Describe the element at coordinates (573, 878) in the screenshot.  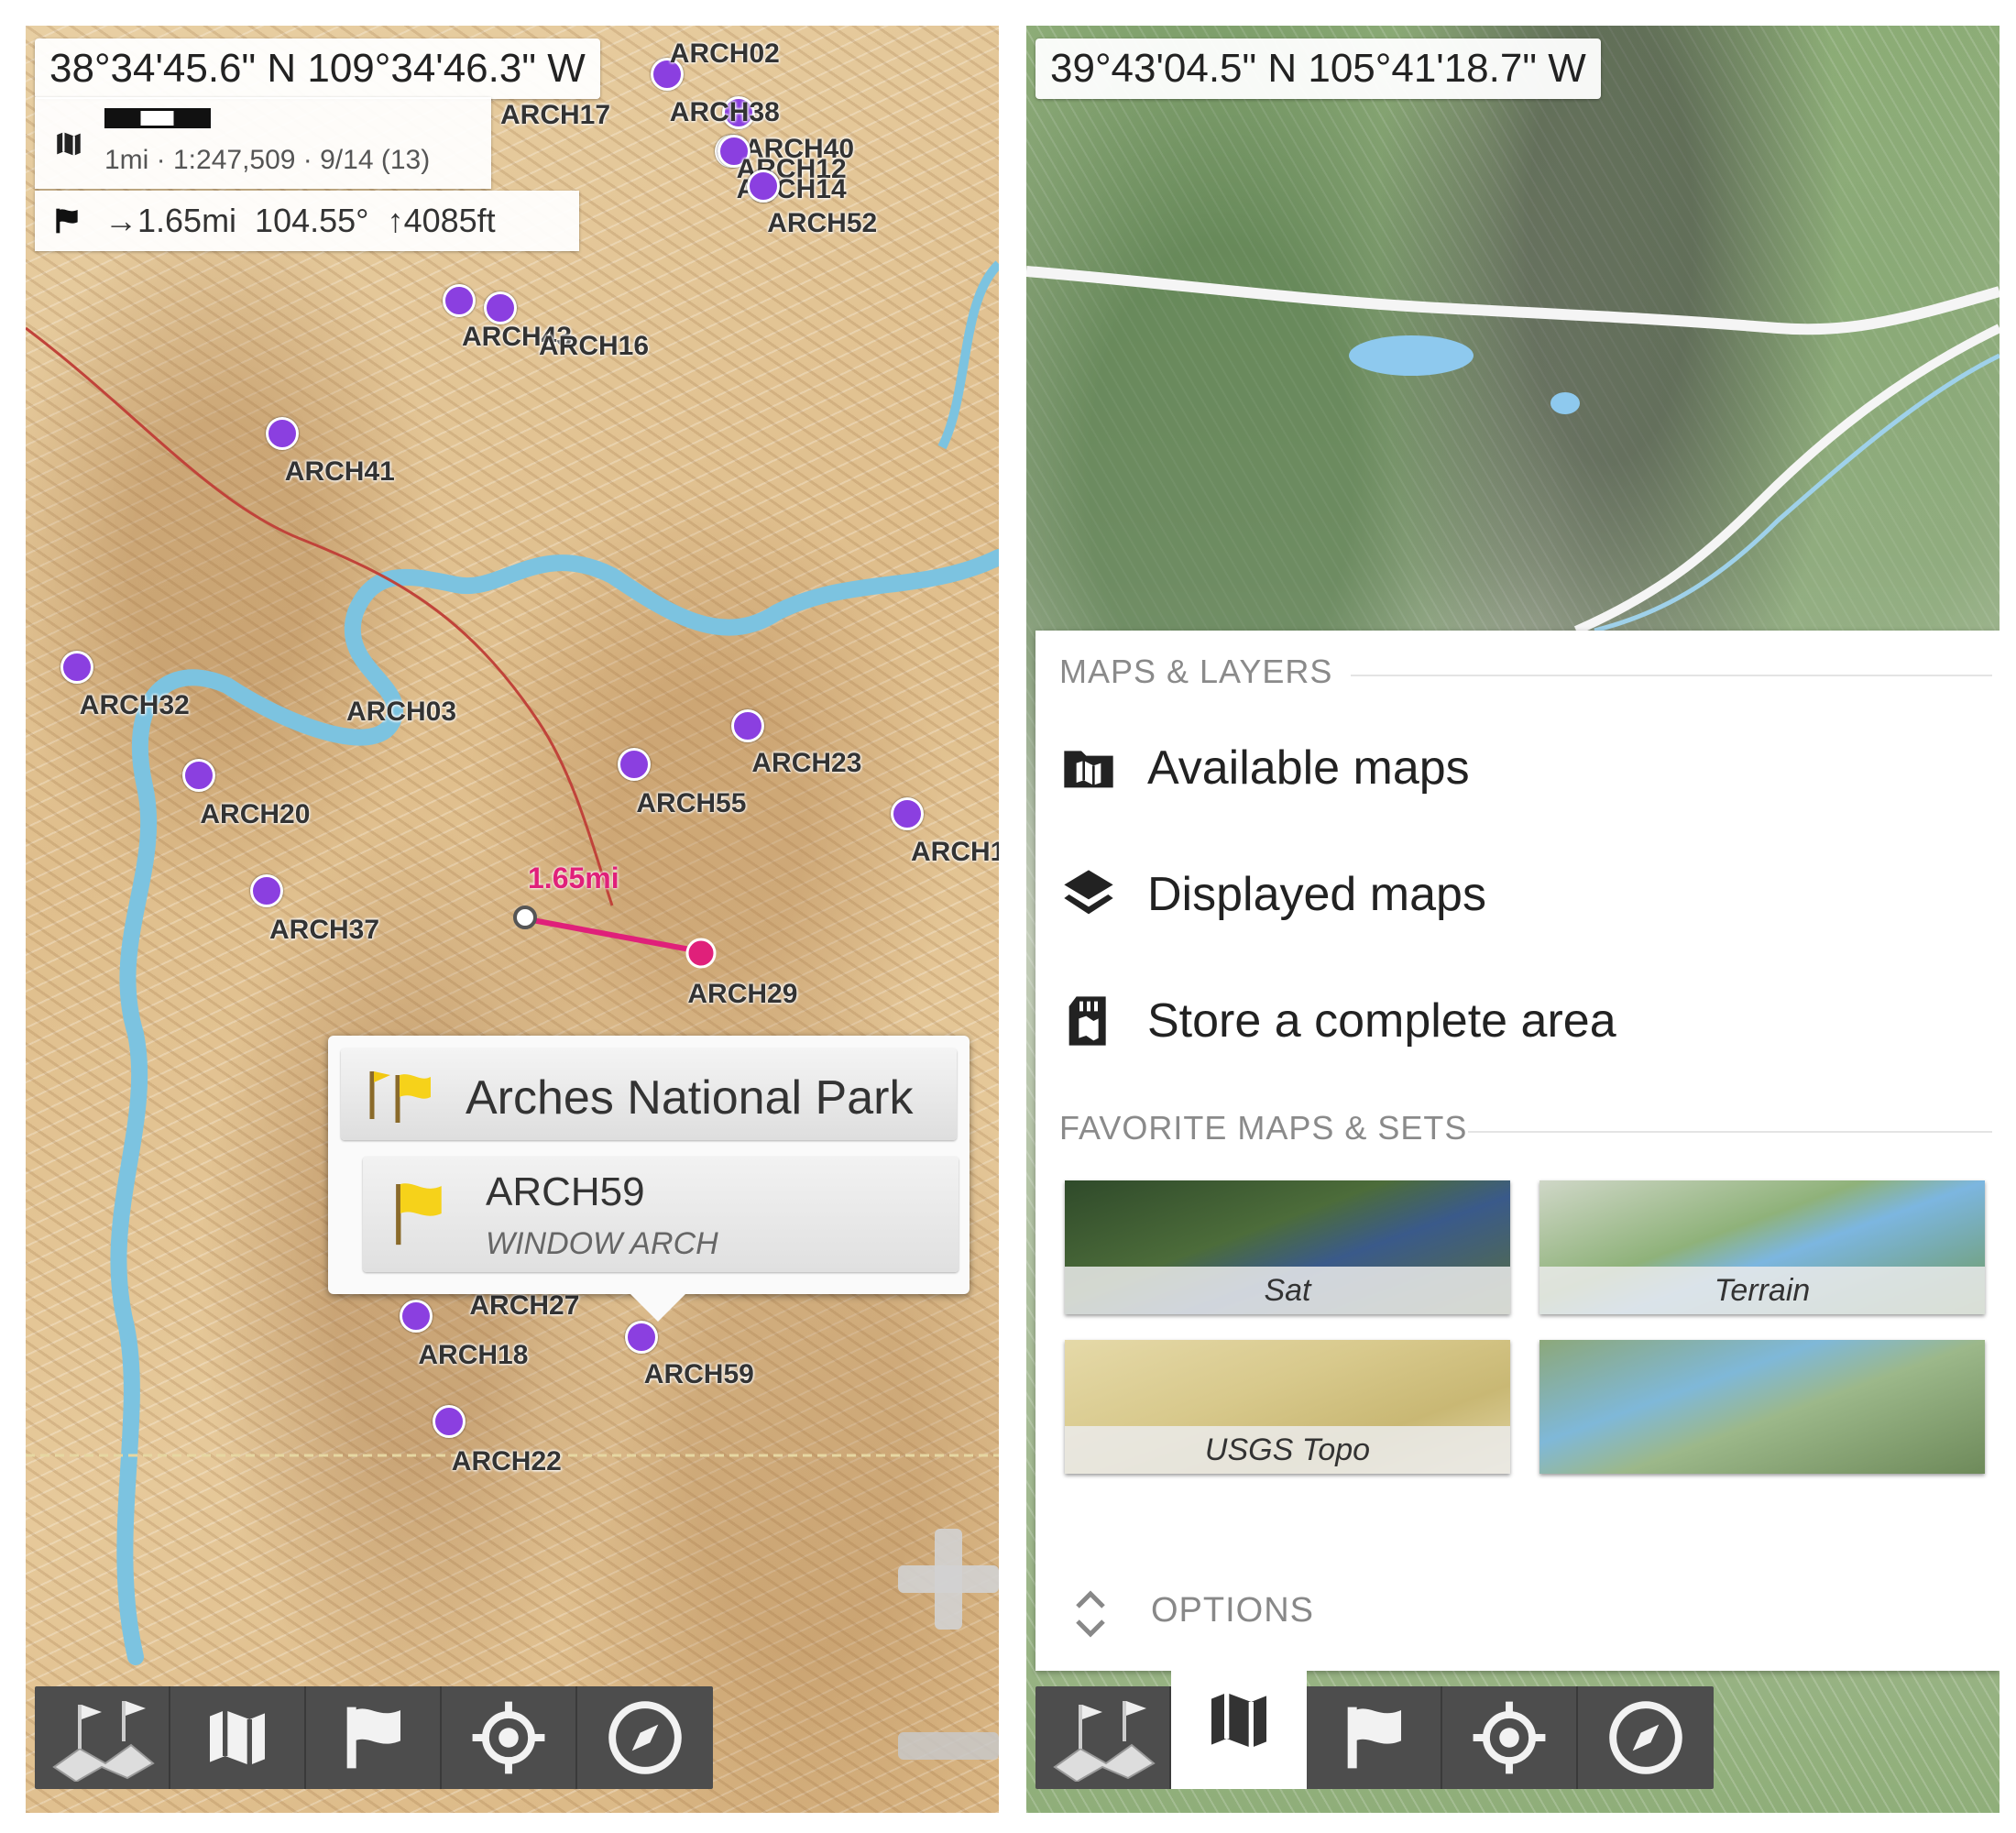
I see `distance-label: 1.65mi` at that location.